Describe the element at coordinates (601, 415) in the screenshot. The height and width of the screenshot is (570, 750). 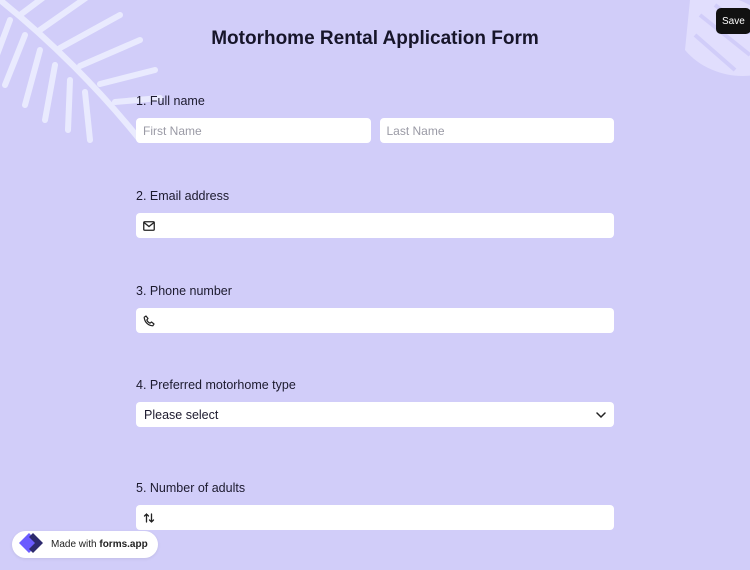
I see `chevron-down-icon` at that location.